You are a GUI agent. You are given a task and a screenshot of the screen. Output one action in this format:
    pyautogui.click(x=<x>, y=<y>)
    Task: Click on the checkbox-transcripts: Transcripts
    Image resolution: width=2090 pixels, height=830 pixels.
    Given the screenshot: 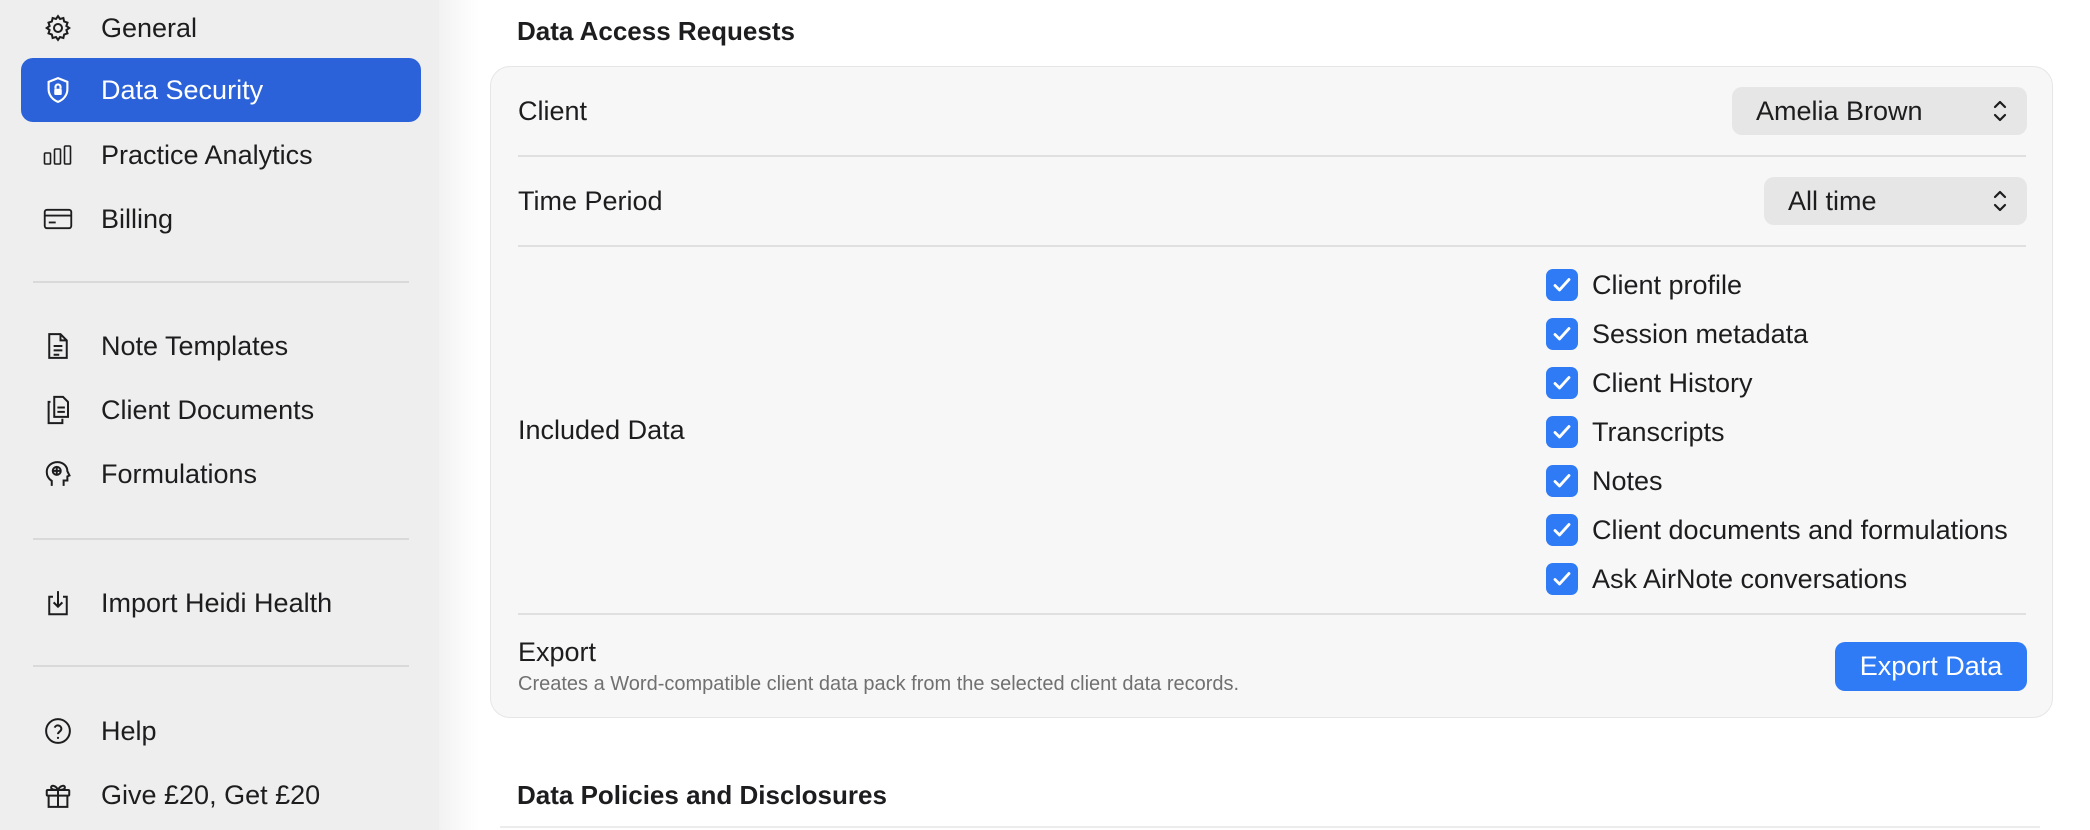 What is the action you would take?
    pyautogui.click(x=1786, y=432)
    